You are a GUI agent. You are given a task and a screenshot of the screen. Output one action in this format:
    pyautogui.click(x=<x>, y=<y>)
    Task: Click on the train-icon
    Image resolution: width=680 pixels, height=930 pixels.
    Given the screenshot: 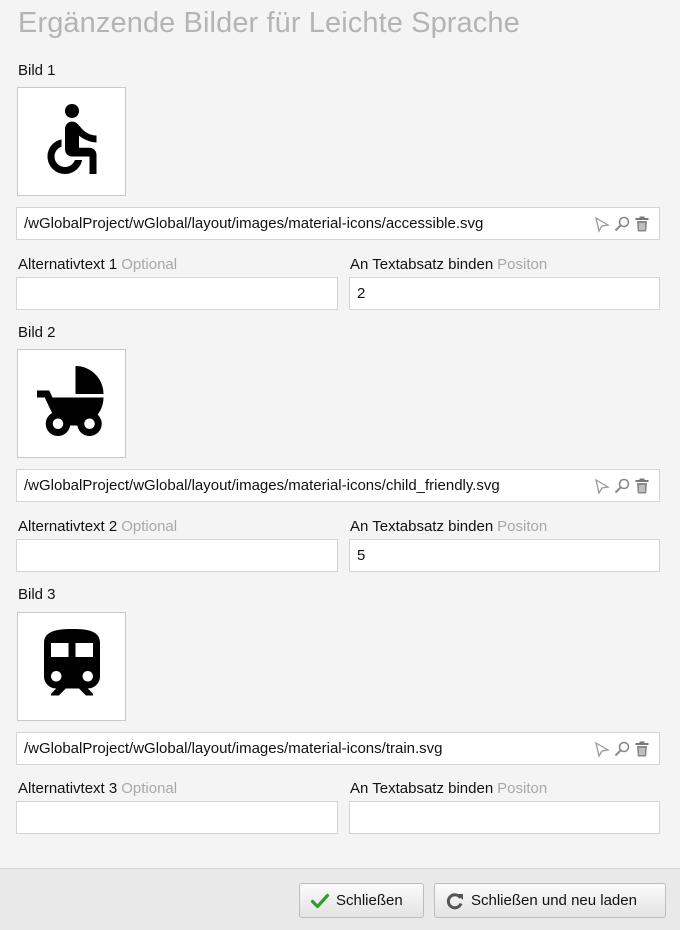 What is the action you would take?
    pyautogui.click(x=72, y=666)
    